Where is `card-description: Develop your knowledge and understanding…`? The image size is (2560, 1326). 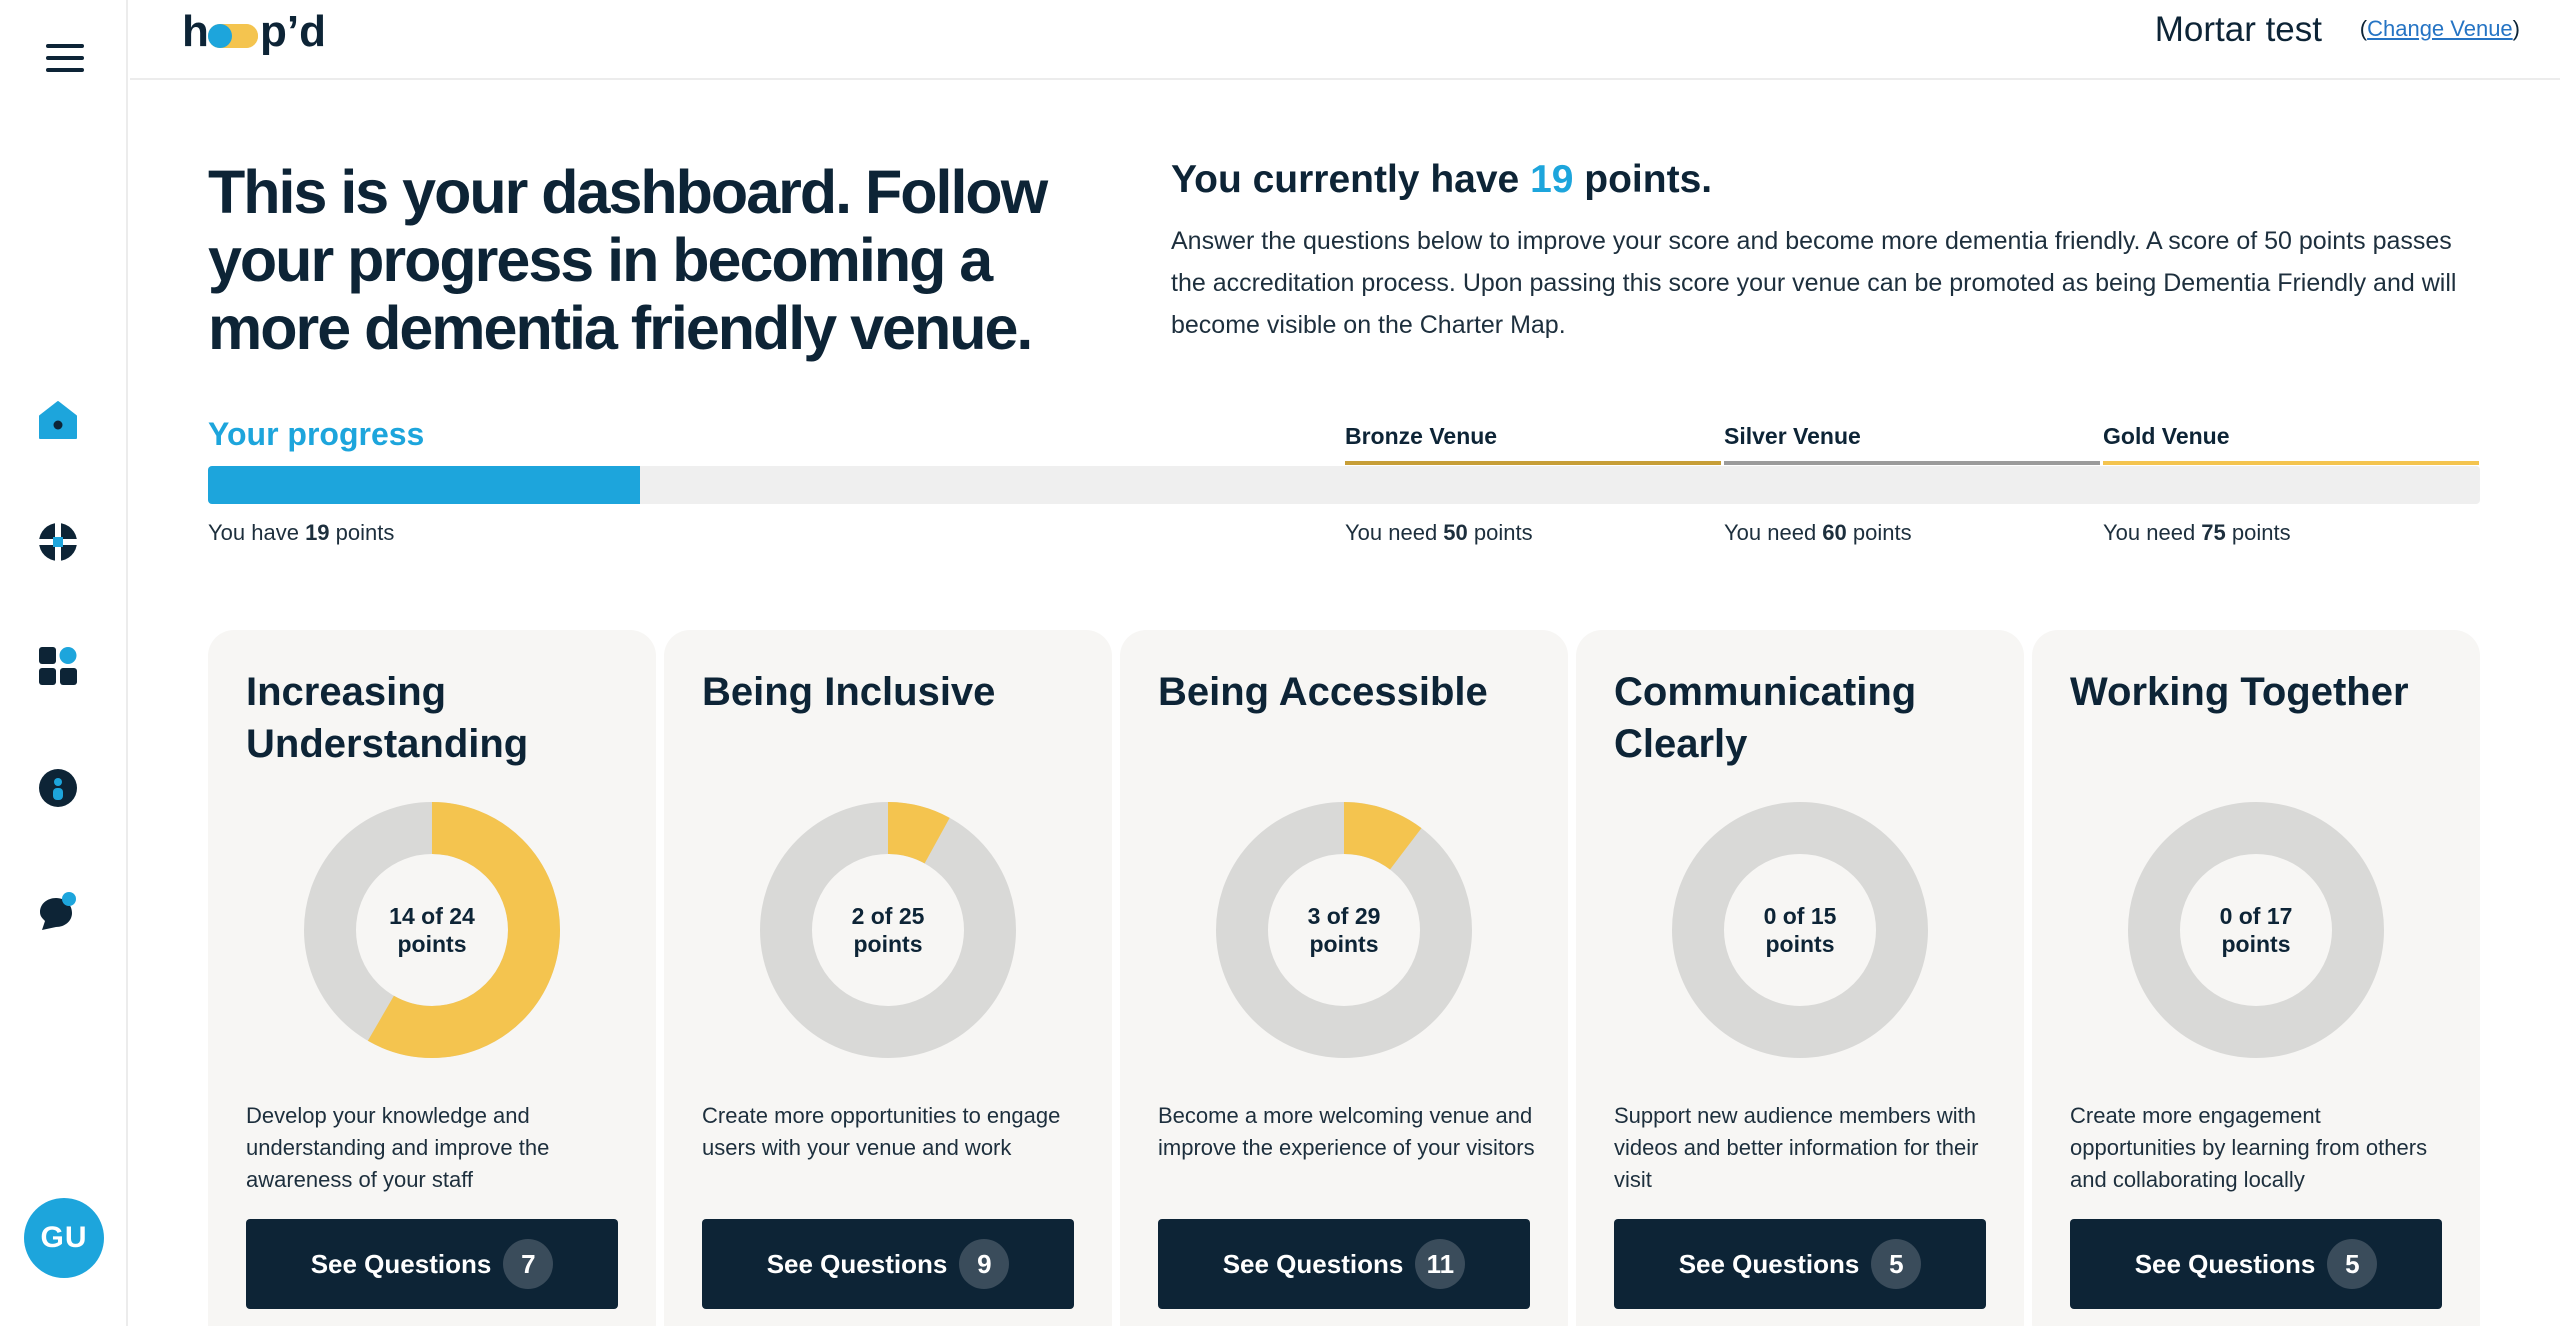
card-description: Develop your knowledge and understanding… is located at coordinates (398, 1147).